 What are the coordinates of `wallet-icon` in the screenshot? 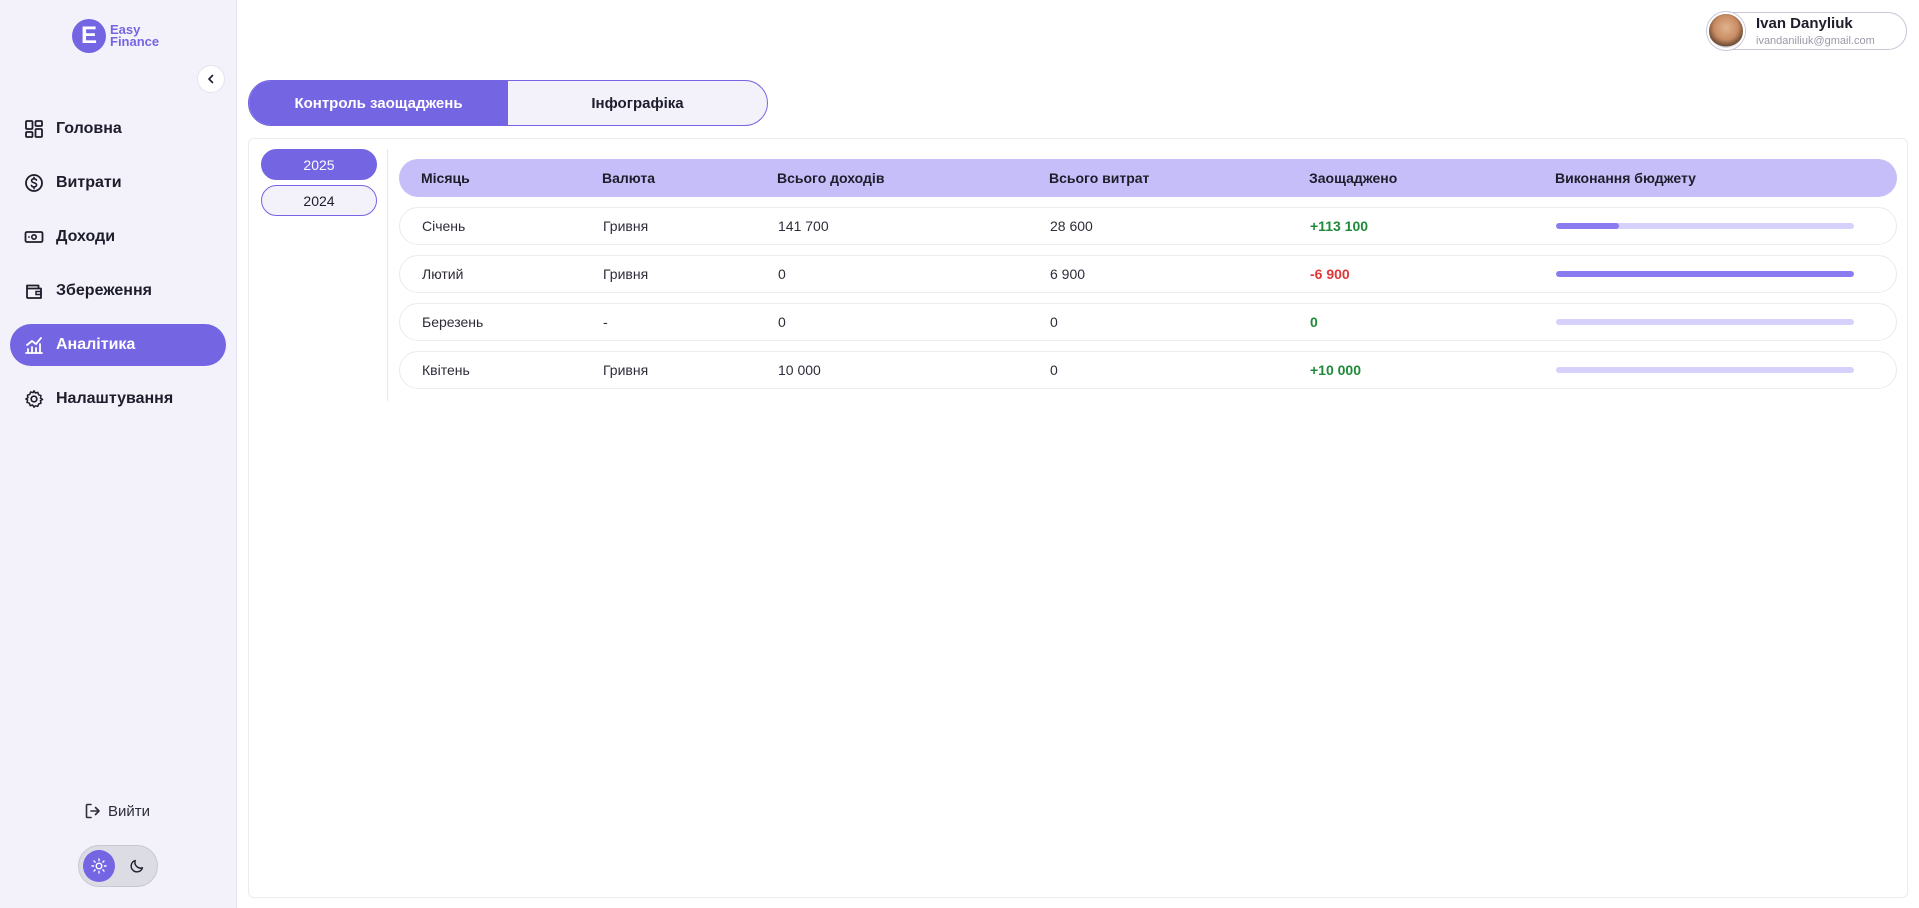 It's located at (34, 291).